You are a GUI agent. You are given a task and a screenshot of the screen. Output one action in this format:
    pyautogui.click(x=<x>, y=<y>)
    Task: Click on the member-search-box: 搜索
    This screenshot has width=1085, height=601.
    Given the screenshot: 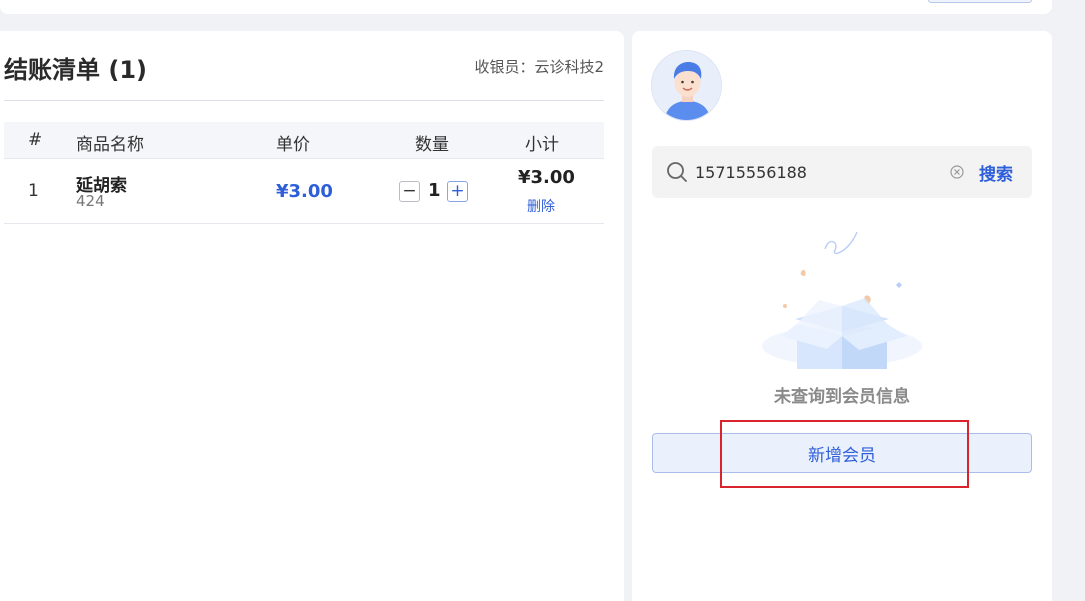 What is the action you would take?
    pyautogui.click(x=842, y=172)
    